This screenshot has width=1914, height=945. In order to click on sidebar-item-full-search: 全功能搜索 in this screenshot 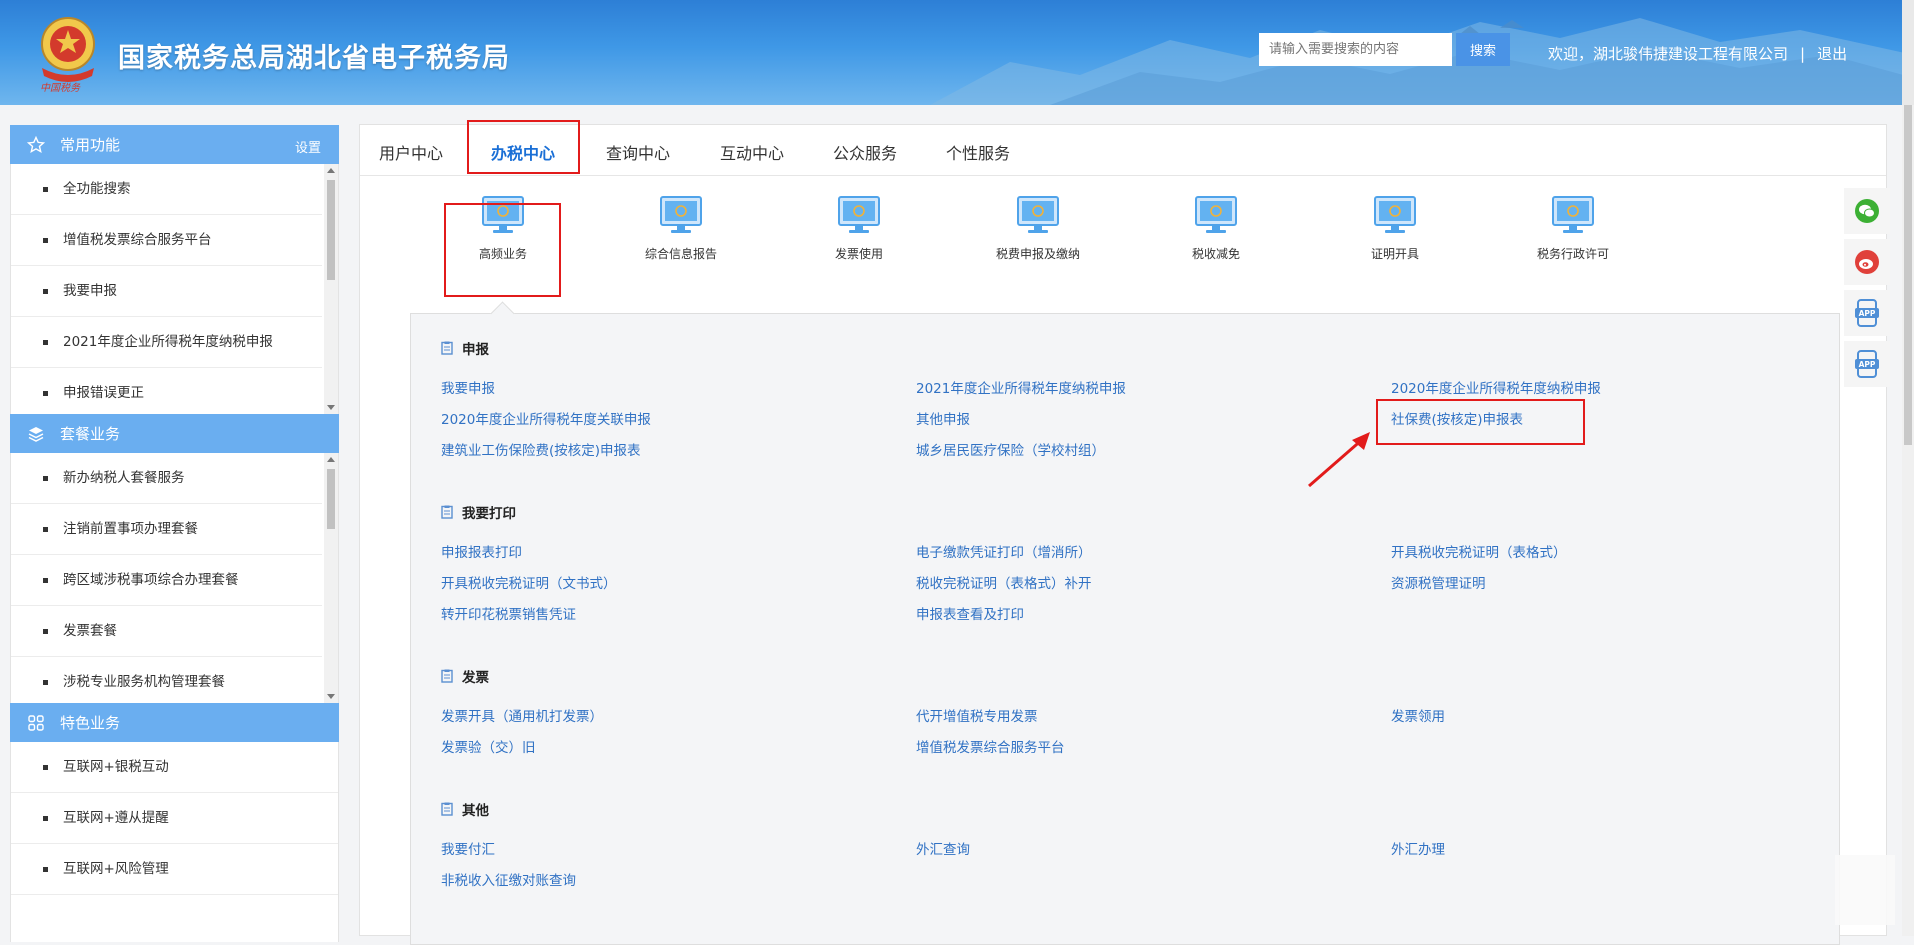, I will do `click(166, 189)`.